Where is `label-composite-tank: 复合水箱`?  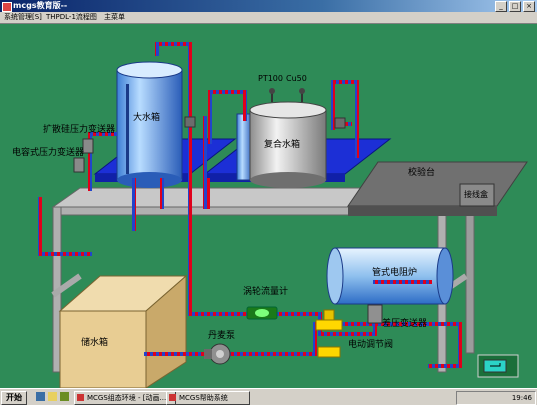
label-composite-tank: 复合水箱 is located at coordinates (282, 145).